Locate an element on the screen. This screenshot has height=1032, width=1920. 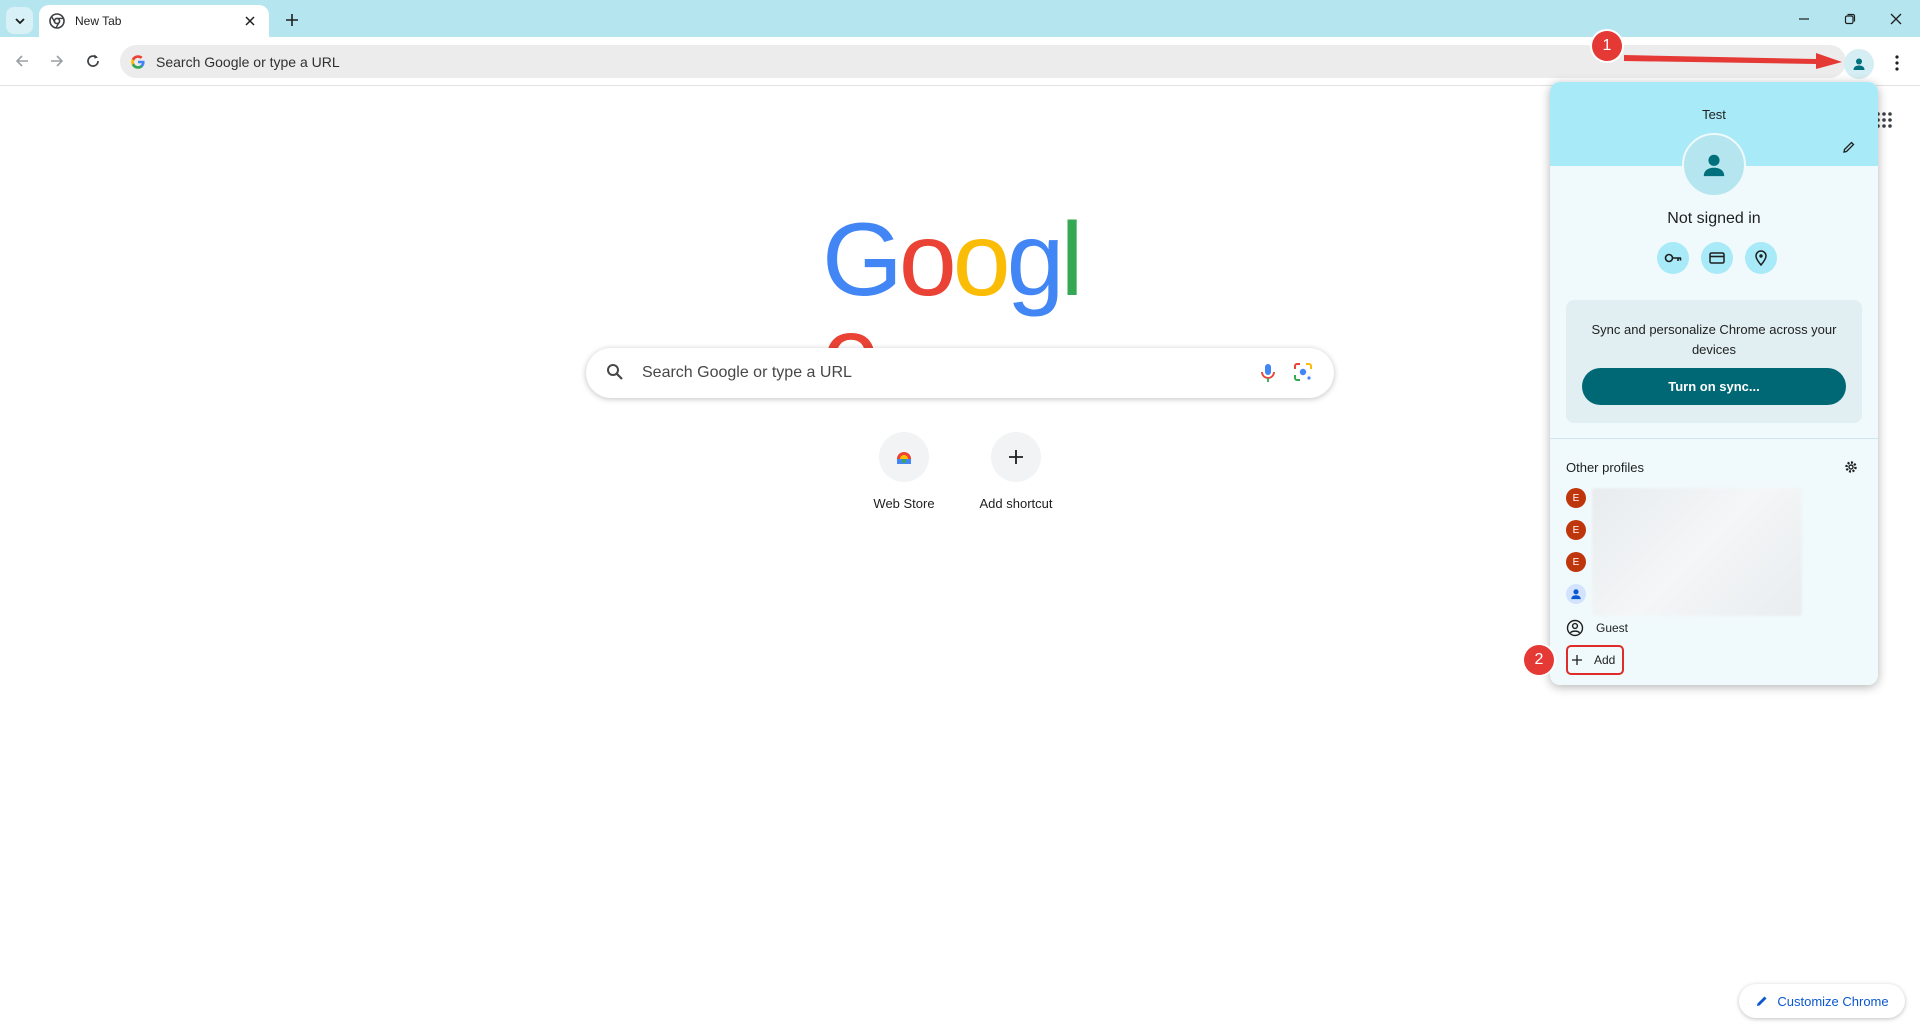
guest-icon is located at coordinates (1575, 628).